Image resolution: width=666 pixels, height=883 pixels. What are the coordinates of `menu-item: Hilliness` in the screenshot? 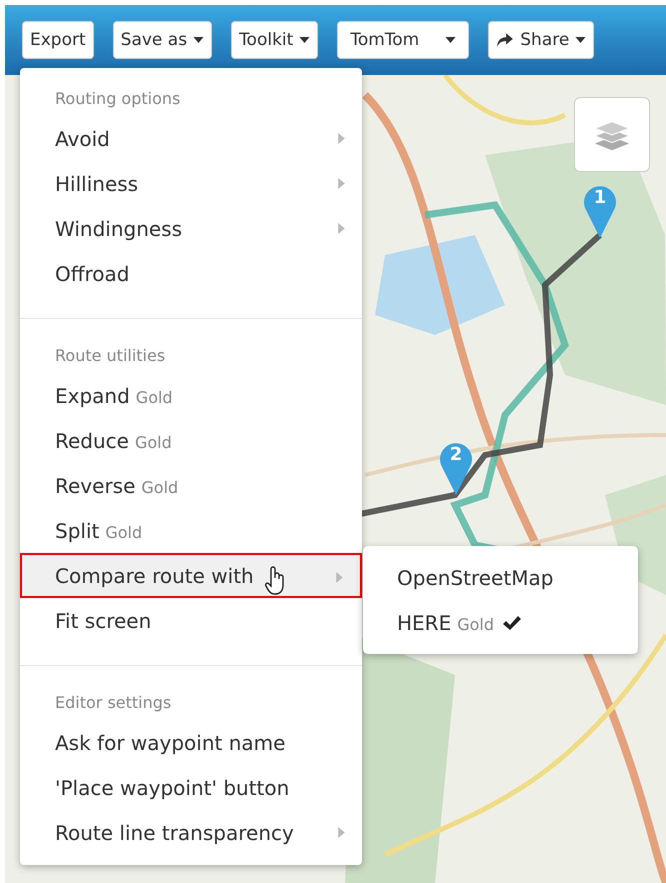 It's located at (191, 183).